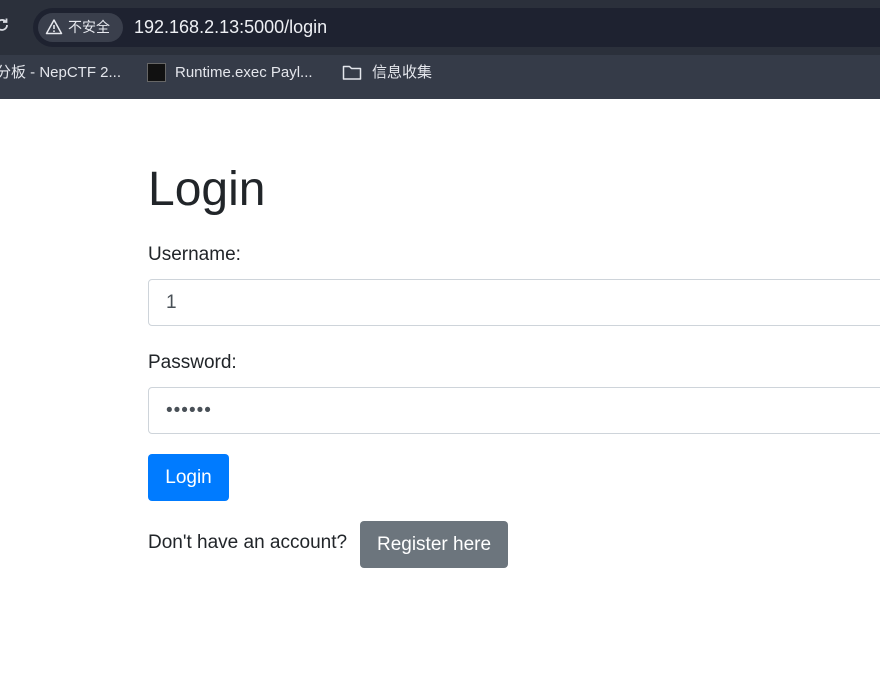 This screenshot has height=679, width=880. I want to click on security-label: 不安全, so click(89, 28).